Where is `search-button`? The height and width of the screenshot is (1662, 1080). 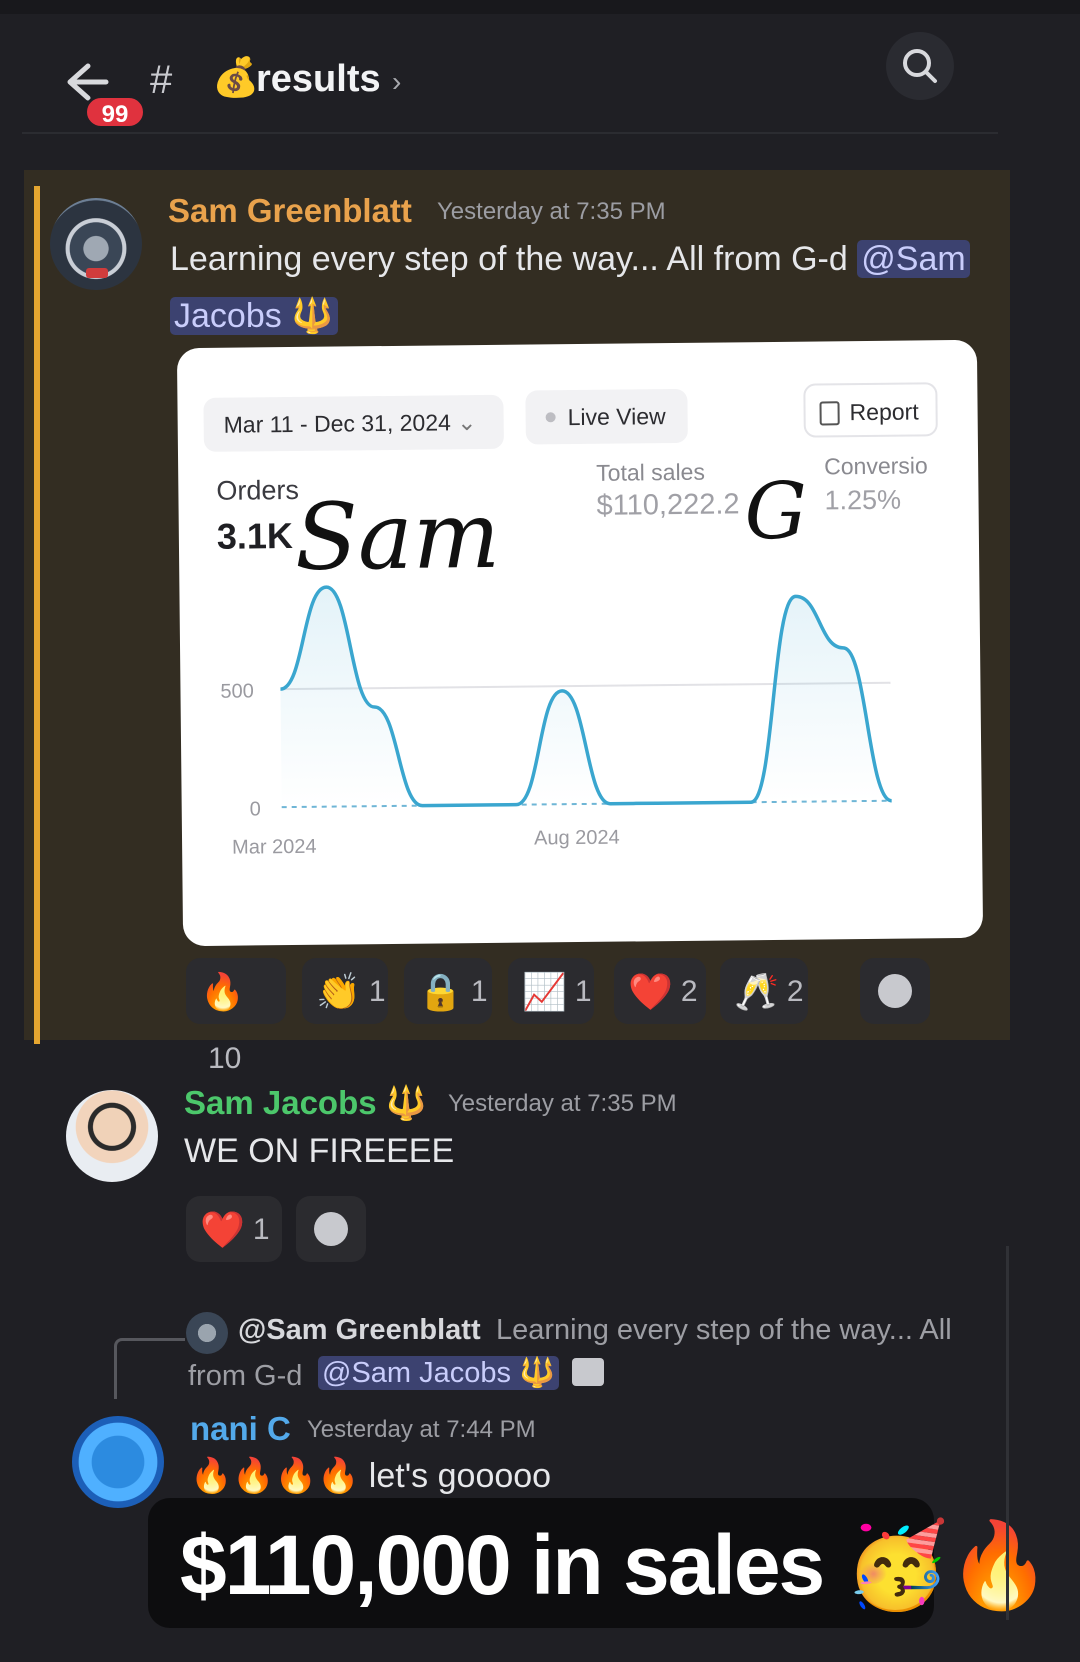 search-button is located at coordinates (920, 66).